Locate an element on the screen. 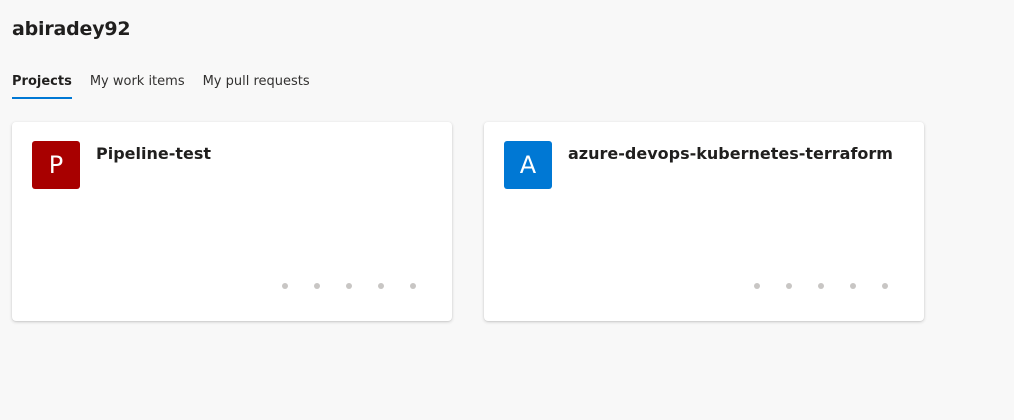  tab-bar: Projects My work items My pull requests is located at coordinates (170, 85).